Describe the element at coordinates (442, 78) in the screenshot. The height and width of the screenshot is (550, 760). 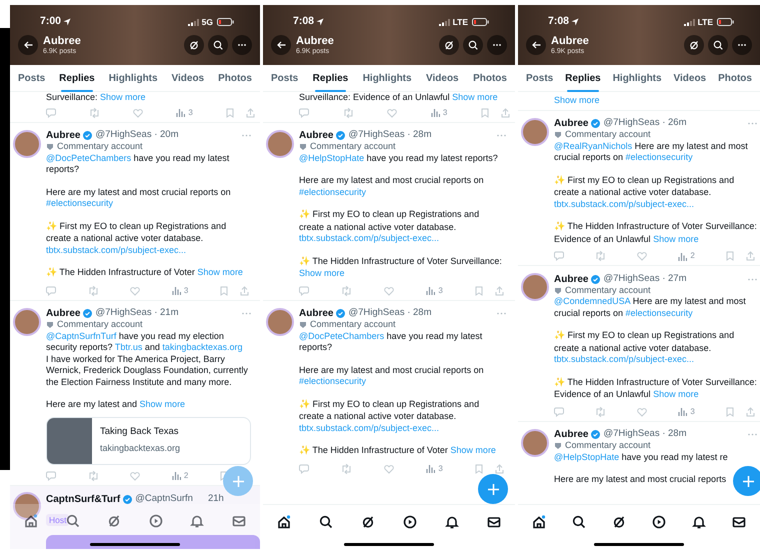
I see `tab: Videos` at that location.